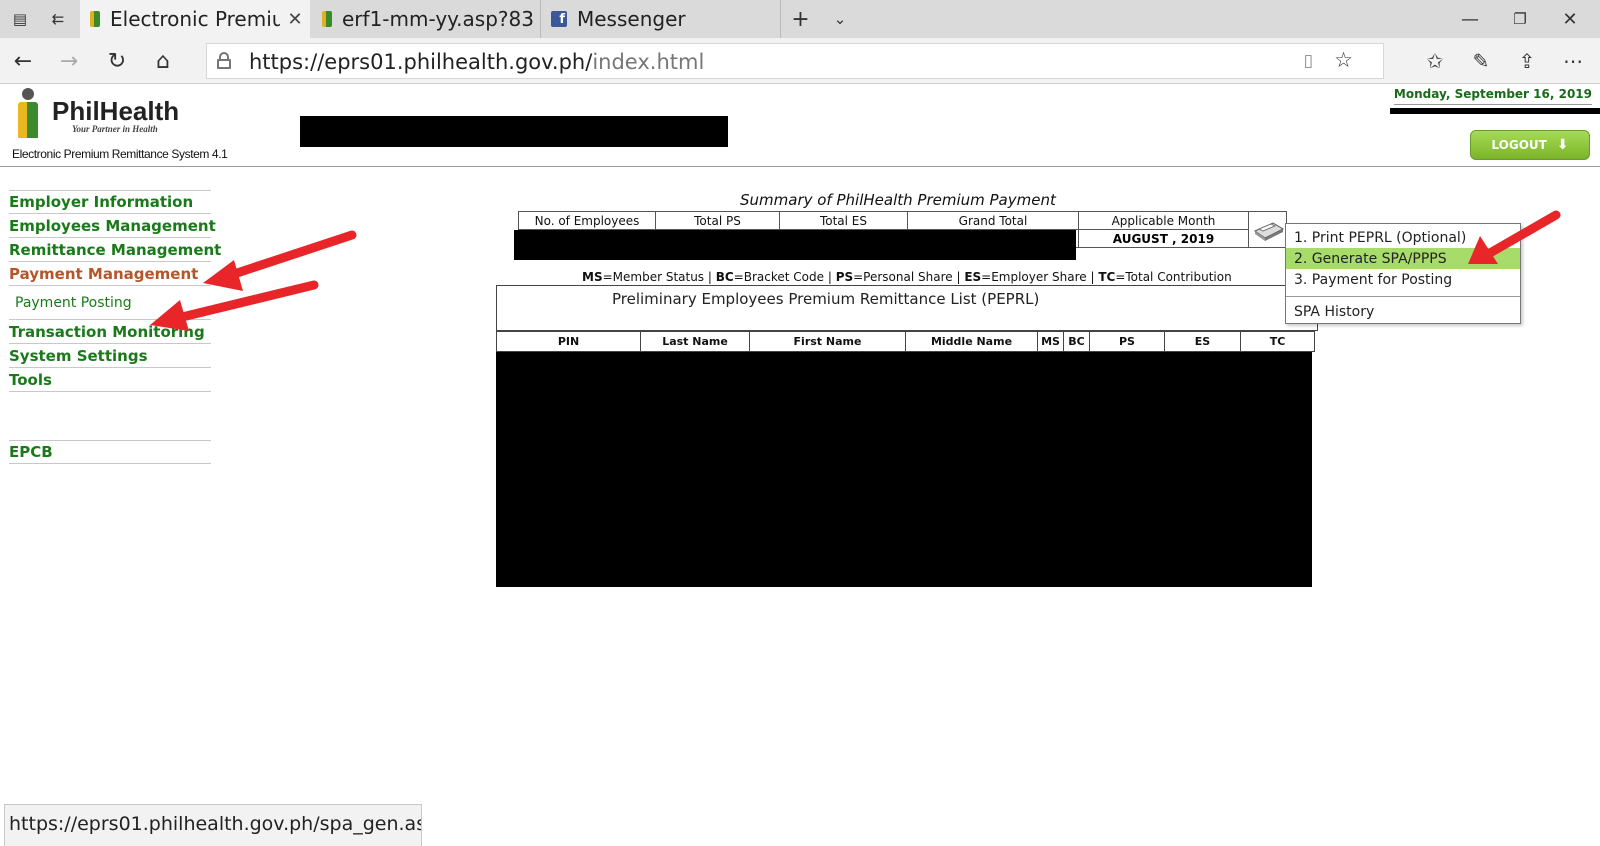 This screenshot has width=1600, height=846. I want to click on tab-preview-chevron-icon: ⌄, so click(840, 19).